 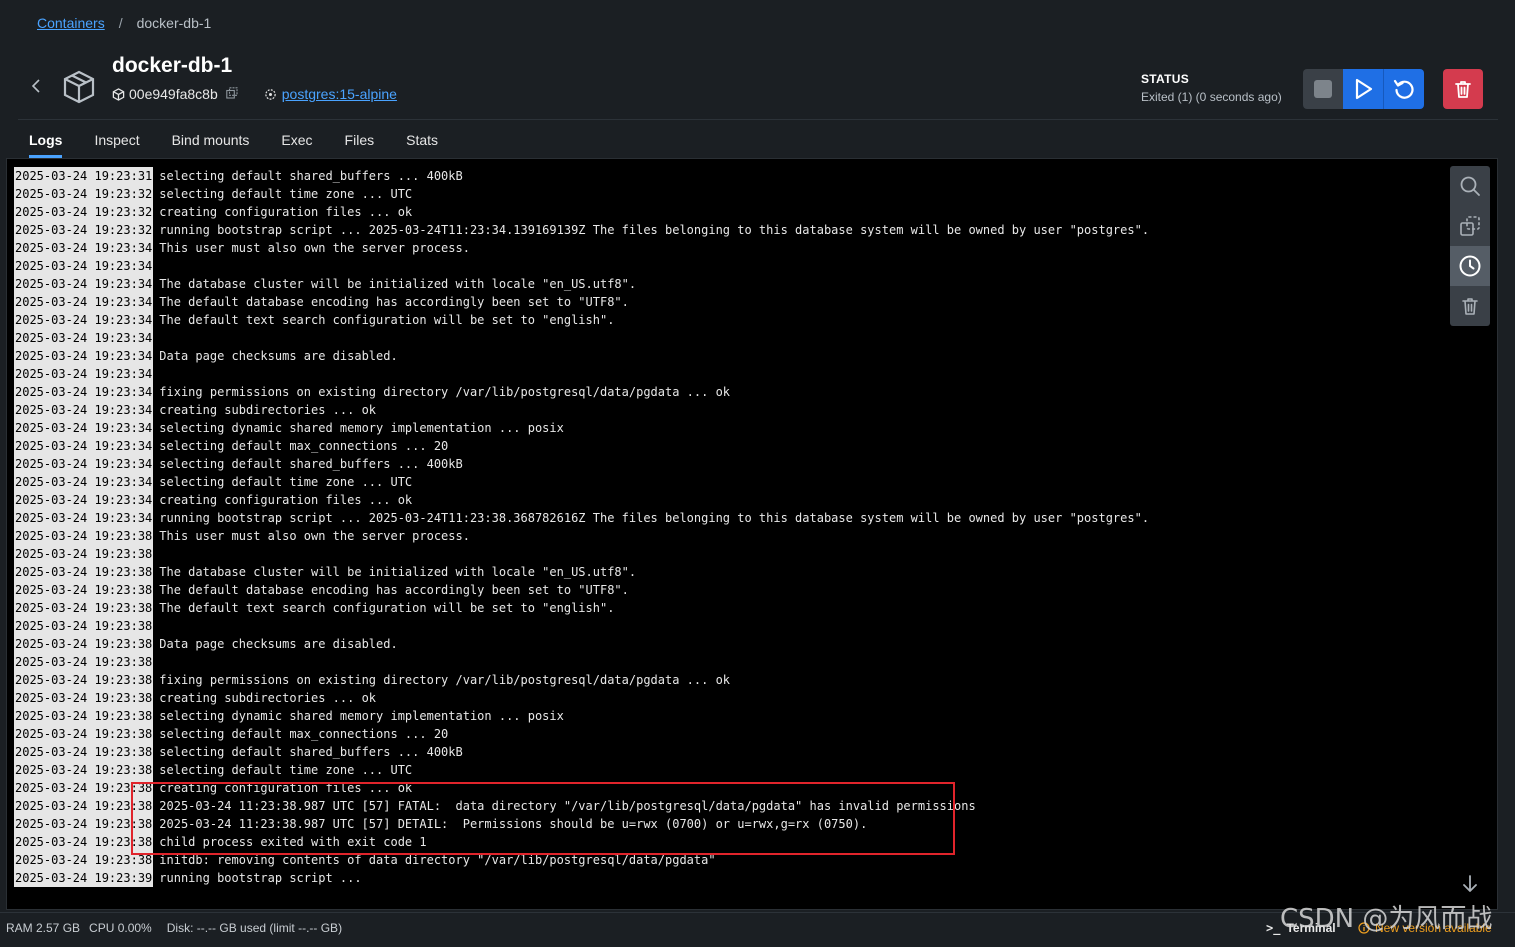 What do you see at coordinates (1463, 89) in the screenshot?
I see `delete-container-button` at bounding box center [1463, 89].